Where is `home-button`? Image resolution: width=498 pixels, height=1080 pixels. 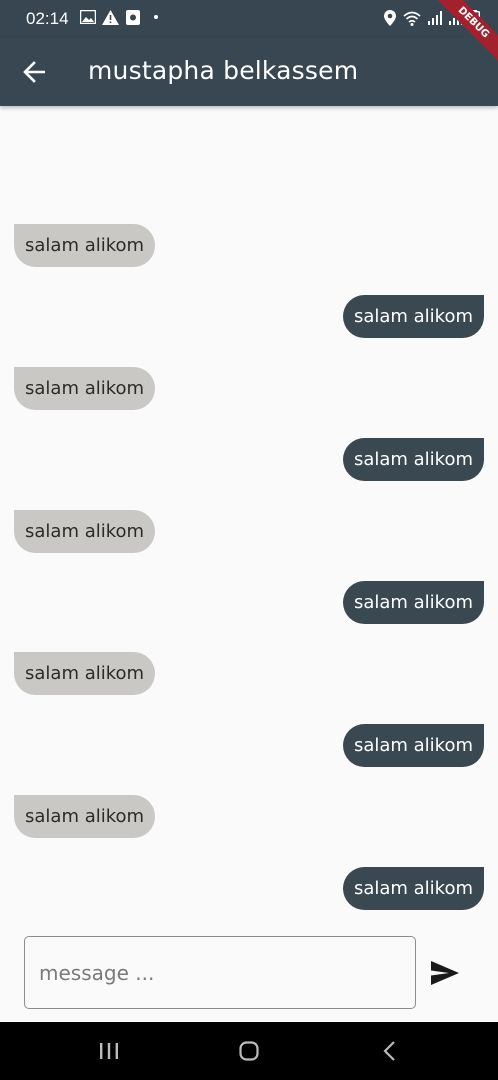 home-button is located at coordinates (249, 1051).